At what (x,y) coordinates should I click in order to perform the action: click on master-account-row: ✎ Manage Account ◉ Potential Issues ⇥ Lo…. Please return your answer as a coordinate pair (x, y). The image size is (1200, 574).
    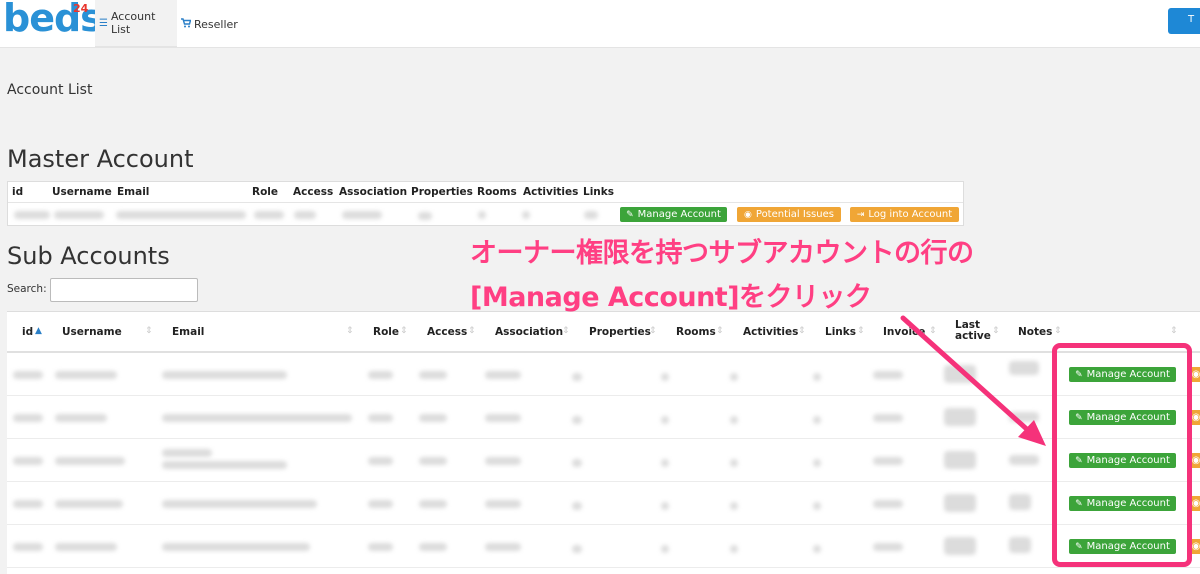
    Looking at the image, I should click on (485, 214).